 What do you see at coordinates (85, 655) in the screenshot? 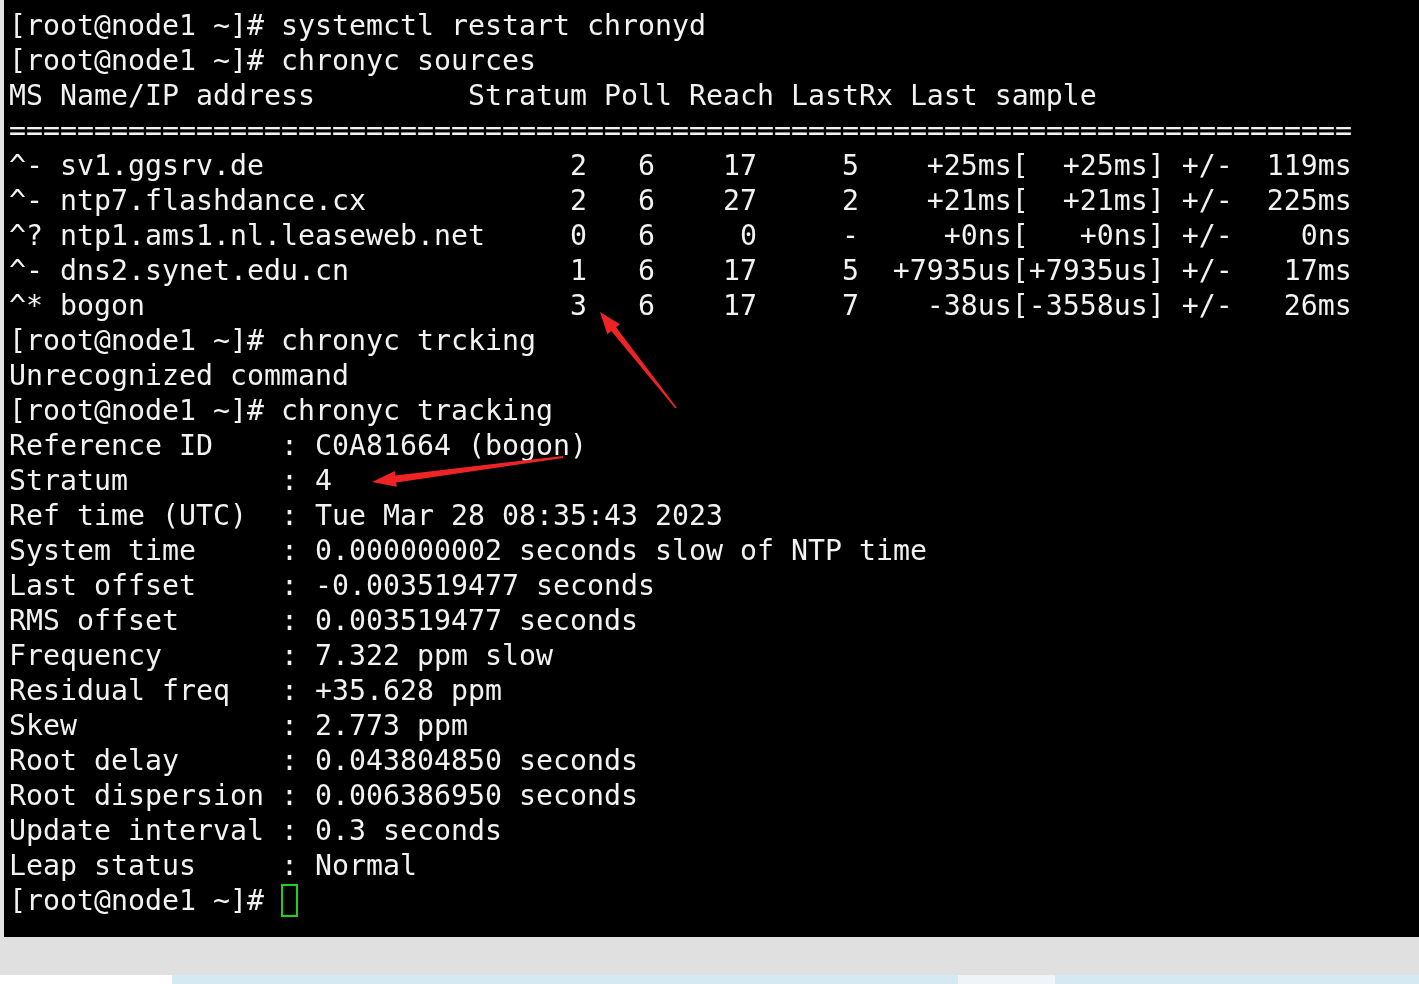
I see `field-label: Frequency` at bounding box center [85, 655].